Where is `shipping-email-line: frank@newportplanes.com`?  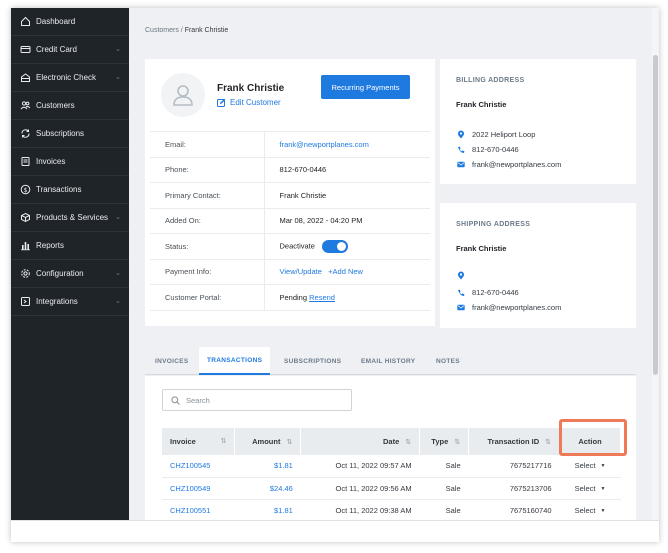 shipping-email-line: frank@newportplanes.com is located at coordinates (508, 307).